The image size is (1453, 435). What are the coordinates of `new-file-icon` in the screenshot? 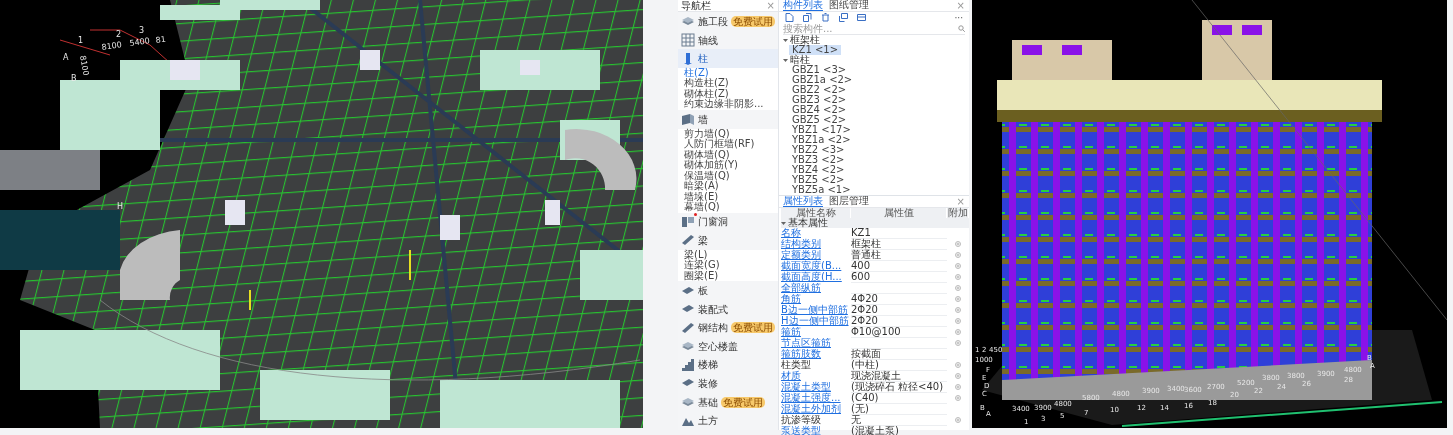 It's located at (789, 17).